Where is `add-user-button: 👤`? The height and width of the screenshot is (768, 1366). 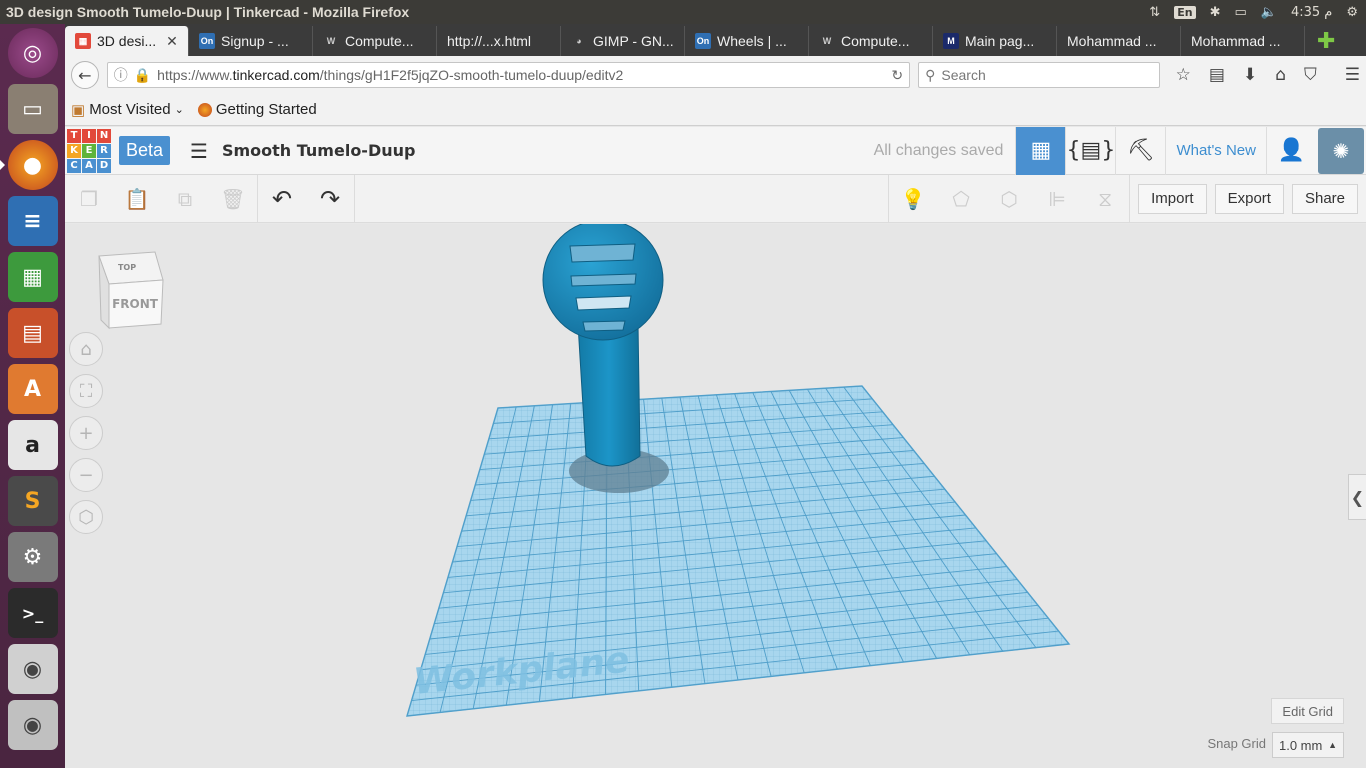
add-user-button: 👤 is located at coordinates (1291, 150).